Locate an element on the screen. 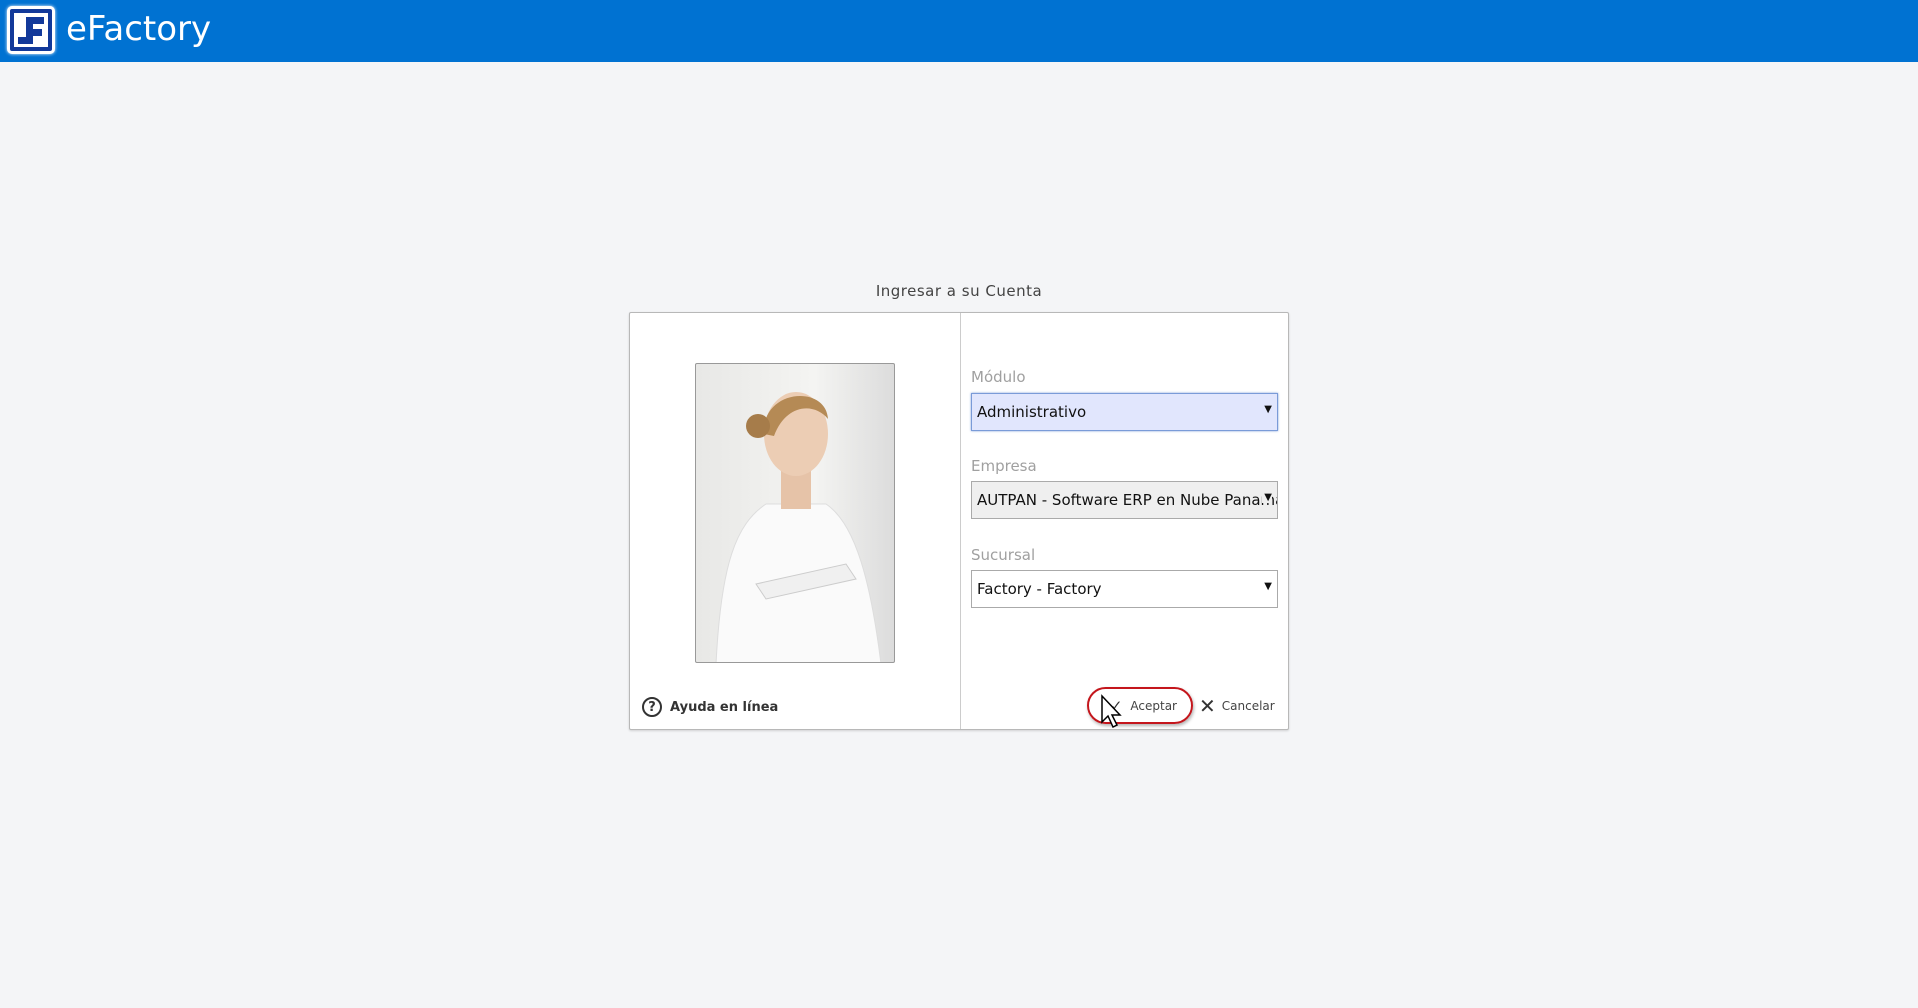  user-photo is located at coordinates (795, 513).